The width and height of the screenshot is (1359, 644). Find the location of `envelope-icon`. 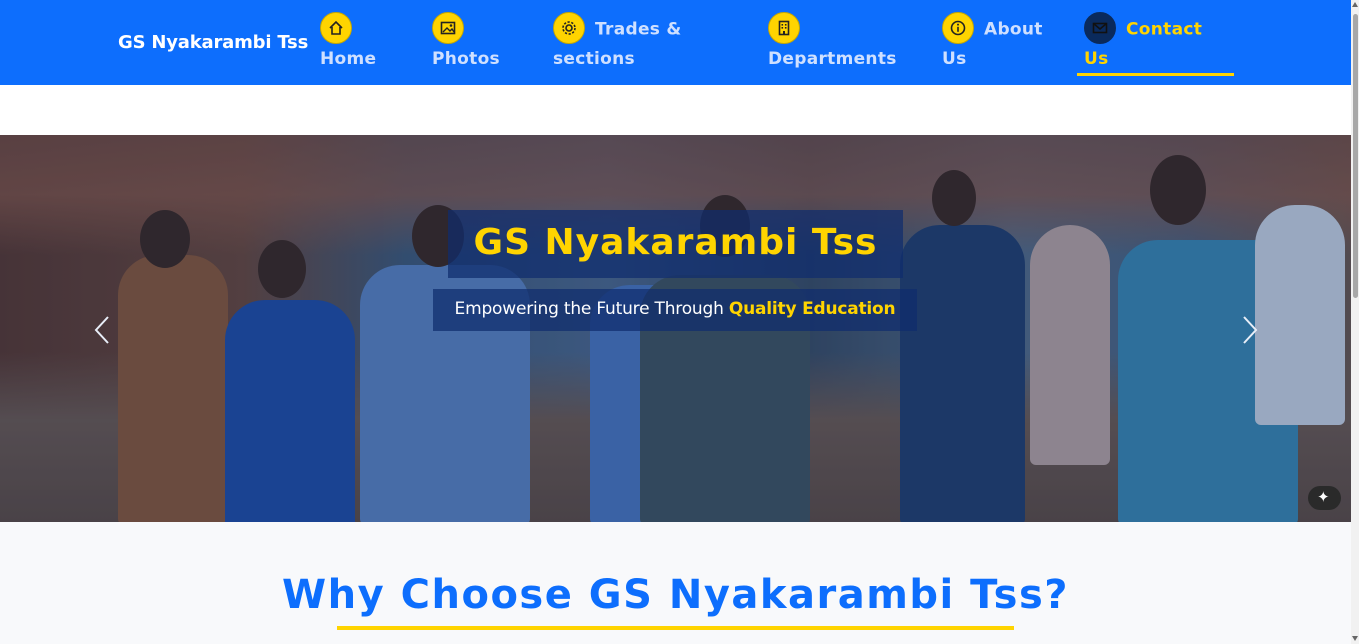

envelope-icon is located at coordinates (1100, 28).